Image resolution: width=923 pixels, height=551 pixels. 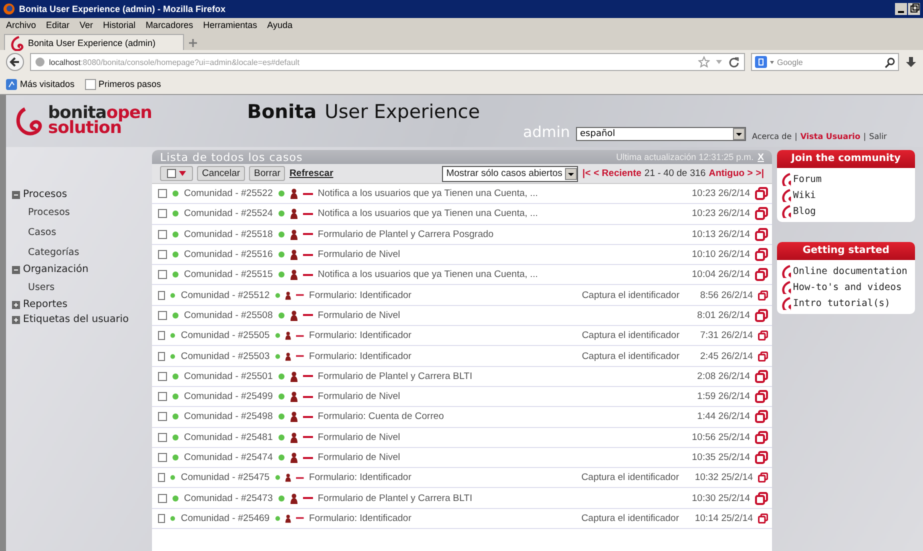 I want to click on menu-item: Archivo, so click(x=21, y=25).